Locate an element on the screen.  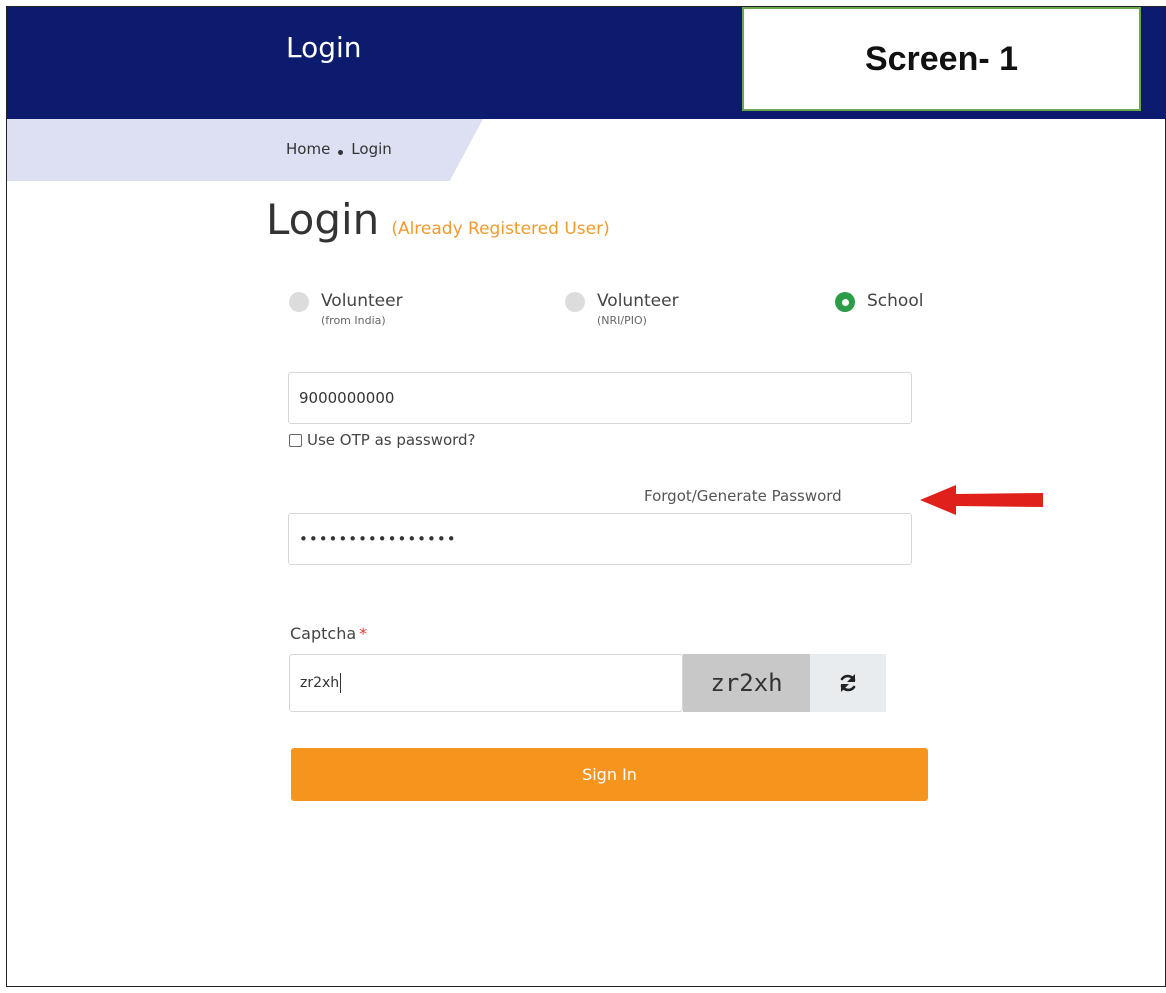
breadcrumb-home-link: Home is located at coordinates (308, 149).